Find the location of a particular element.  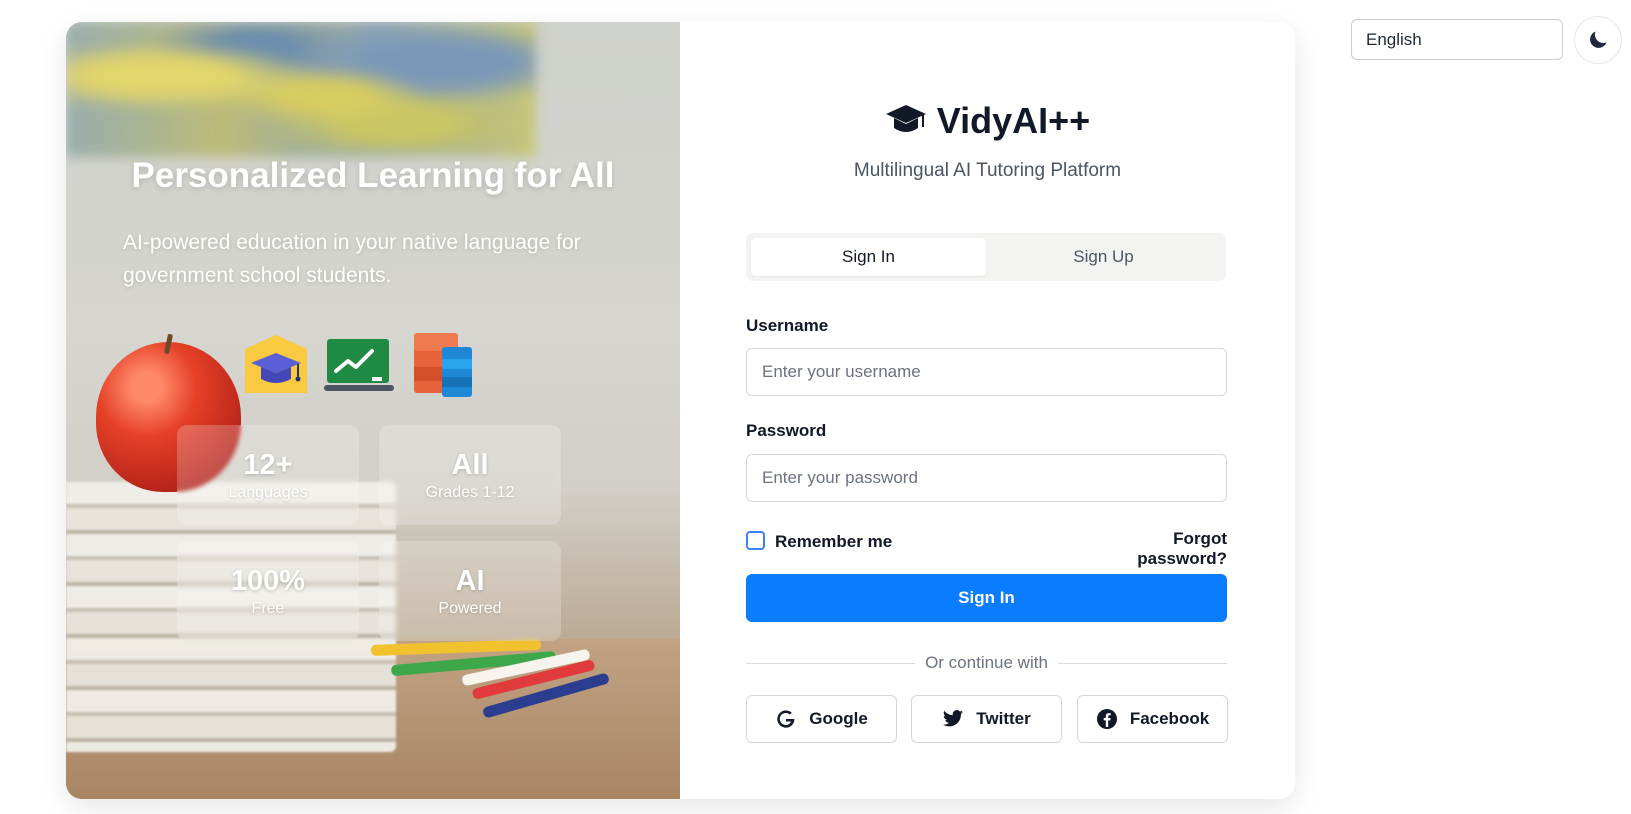

tab-sign-up: Sign Up is located at coordinates (1103, 257).